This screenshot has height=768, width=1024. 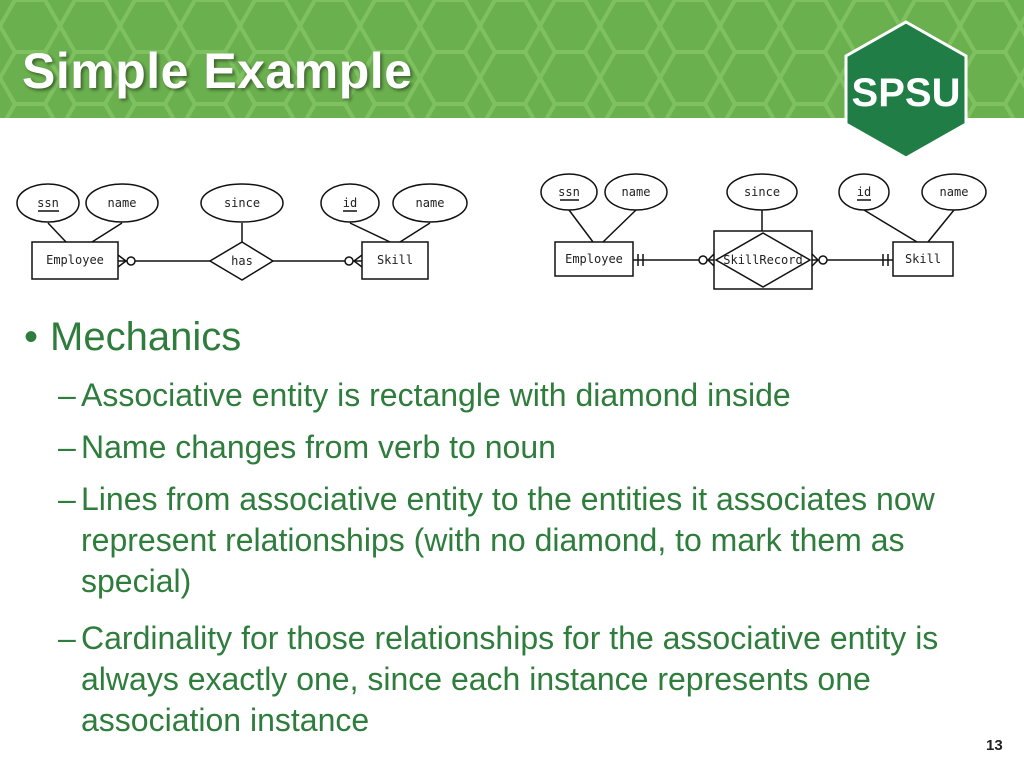 I want to click on sub-bullet-text: Name changes from verb to noun, so click(x=318, y=447).